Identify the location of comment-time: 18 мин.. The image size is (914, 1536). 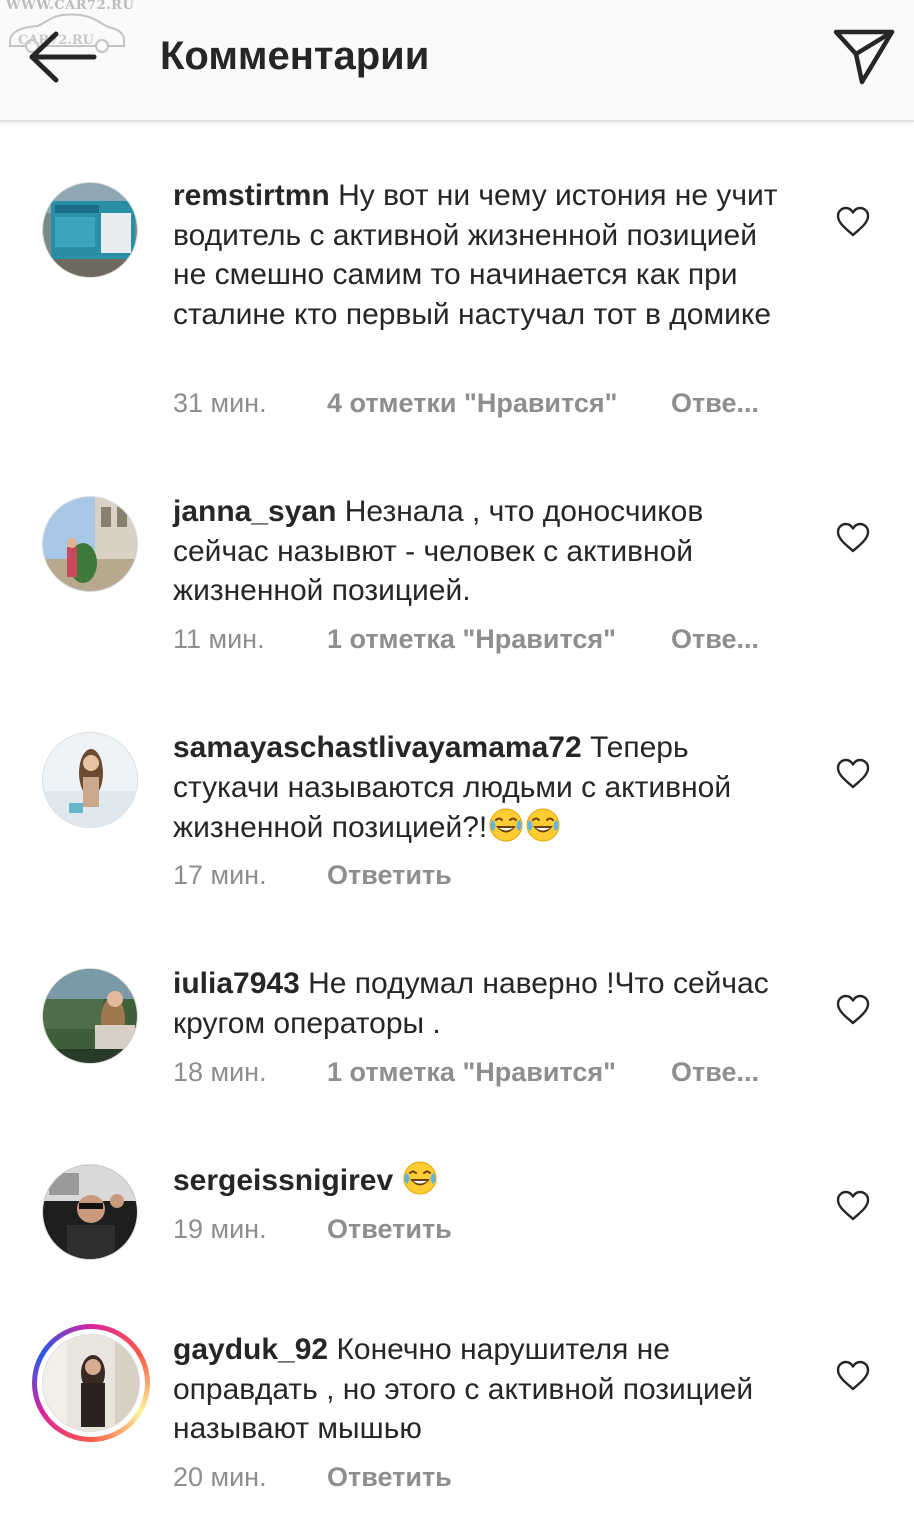
(220, 1072).